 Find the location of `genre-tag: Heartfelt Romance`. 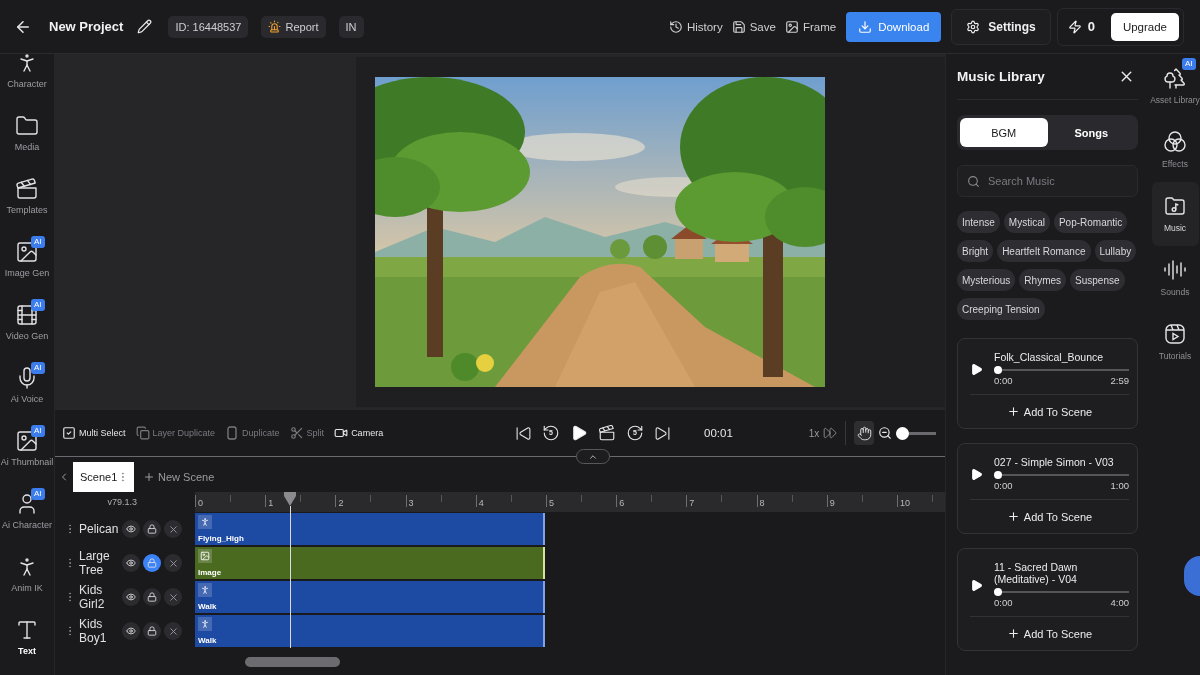

genre-tag: Heartfelt Romance is located at coordinates (1044, 251).